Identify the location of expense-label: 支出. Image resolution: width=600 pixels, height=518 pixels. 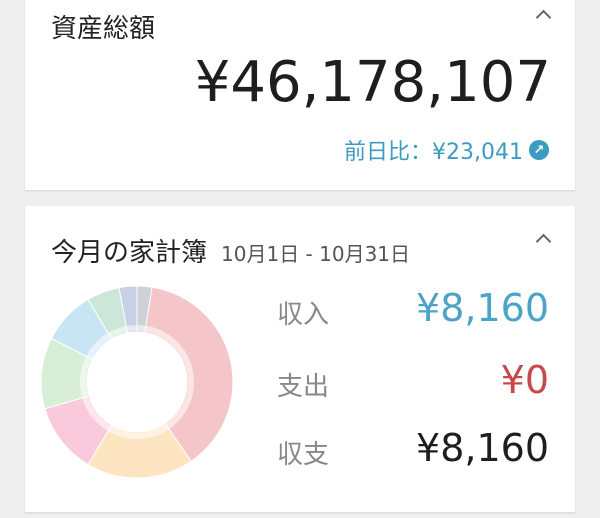
(303, 387).